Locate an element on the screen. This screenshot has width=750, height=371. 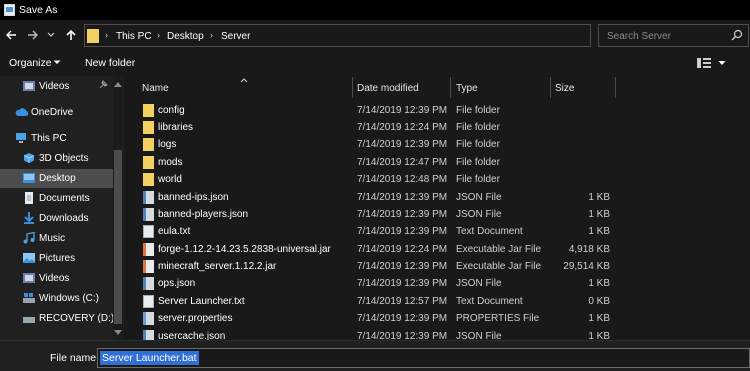
forward-arrow-icon is located at coordinates (33, 35).